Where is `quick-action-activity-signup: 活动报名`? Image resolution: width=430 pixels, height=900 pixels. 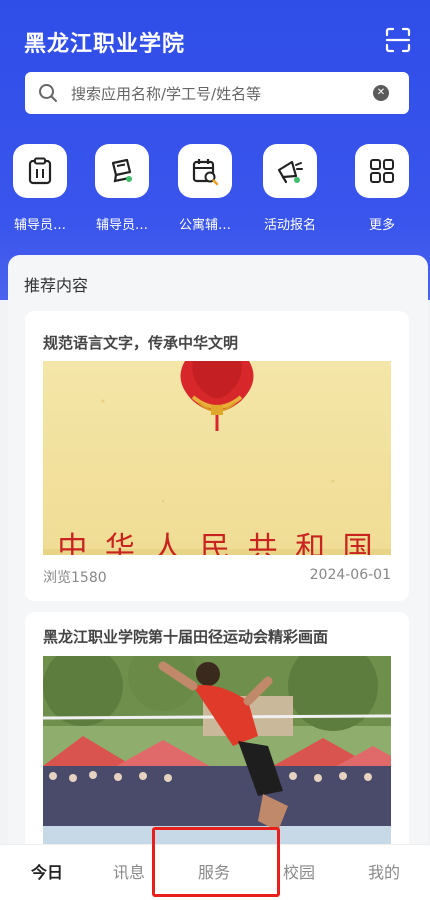
quick-action-activity-signup: 活动报名 is located at coordinates (290, 191).